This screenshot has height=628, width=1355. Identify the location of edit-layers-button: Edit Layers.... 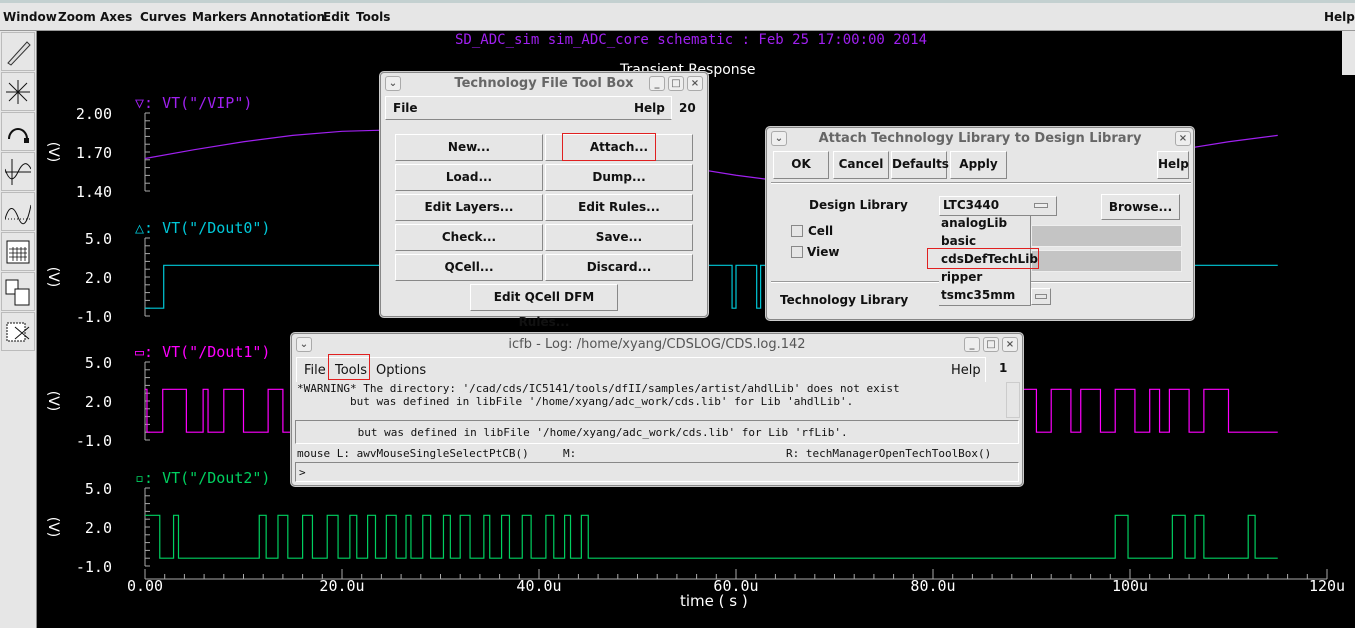
(469, 207).